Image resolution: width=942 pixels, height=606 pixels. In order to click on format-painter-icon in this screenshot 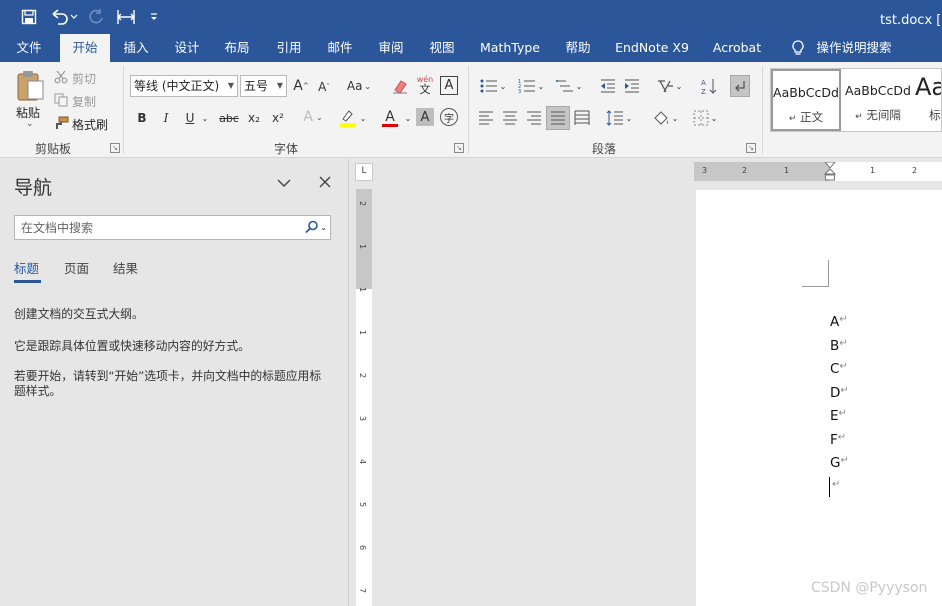, I will do `click(61, 123)`.